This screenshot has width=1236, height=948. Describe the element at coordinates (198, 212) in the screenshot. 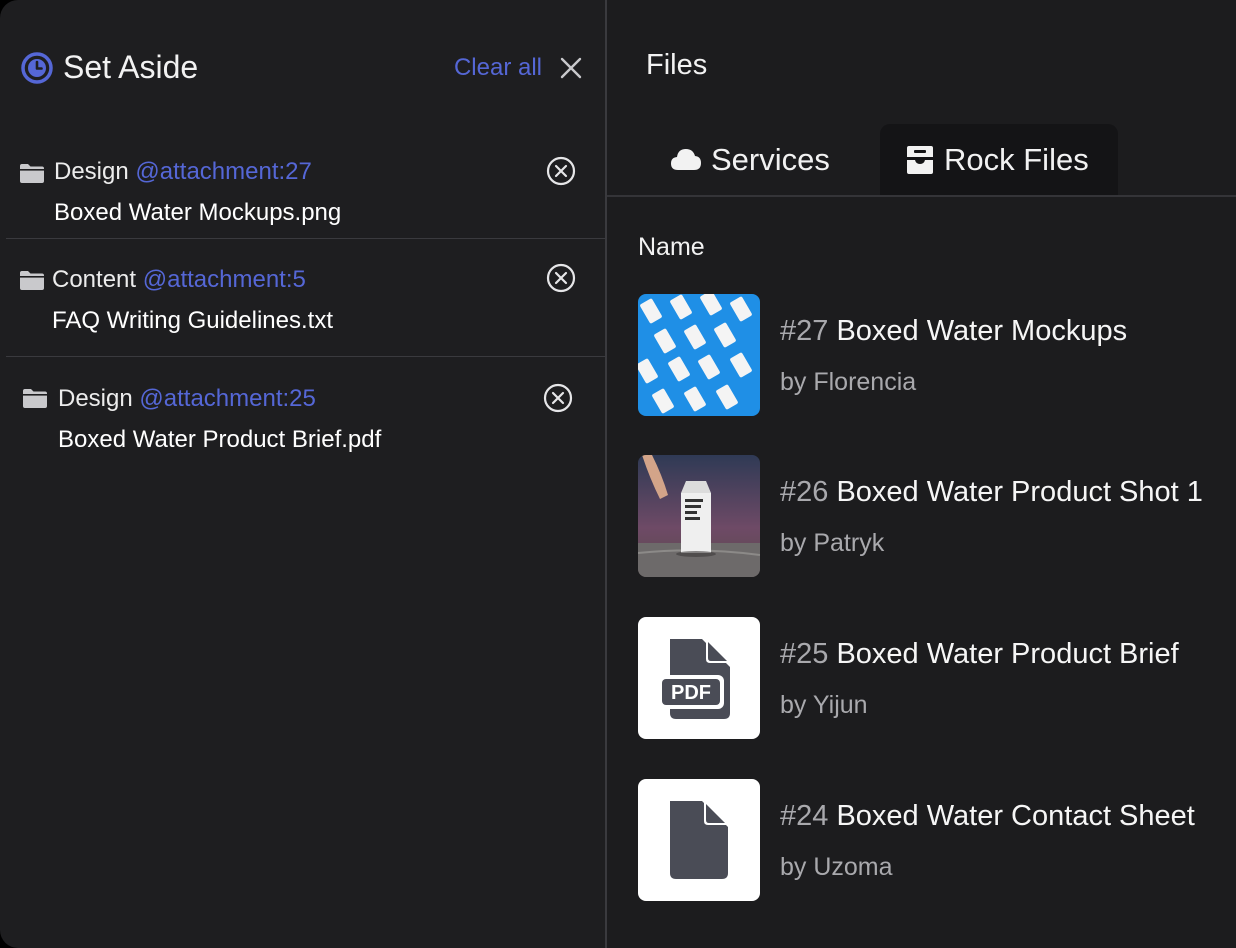

I see `set-aside-item-filename: Boxed Water Mockups.png` at that location.